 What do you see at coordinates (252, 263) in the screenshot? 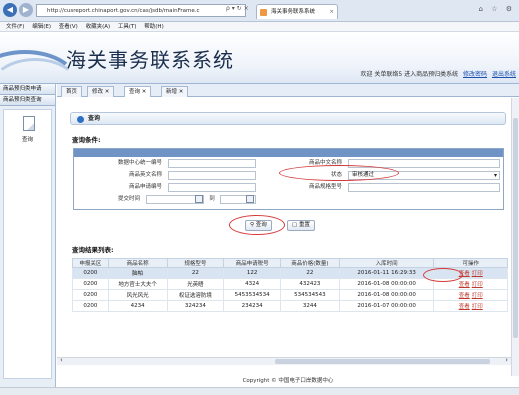
I see `column-header: 商品申请税号` at bounding box center [252, 263].